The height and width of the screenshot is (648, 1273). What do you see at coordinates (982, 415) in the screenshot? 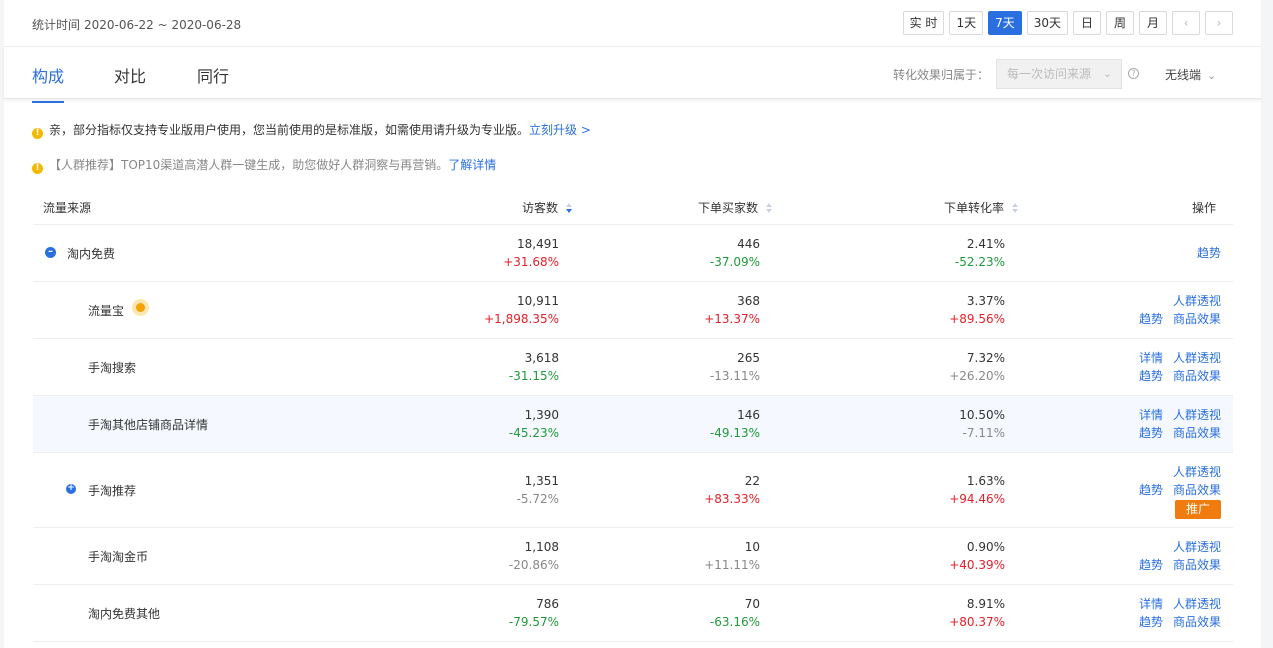
I see `rate-value: 10.50%` at bounding box center [982, 415].